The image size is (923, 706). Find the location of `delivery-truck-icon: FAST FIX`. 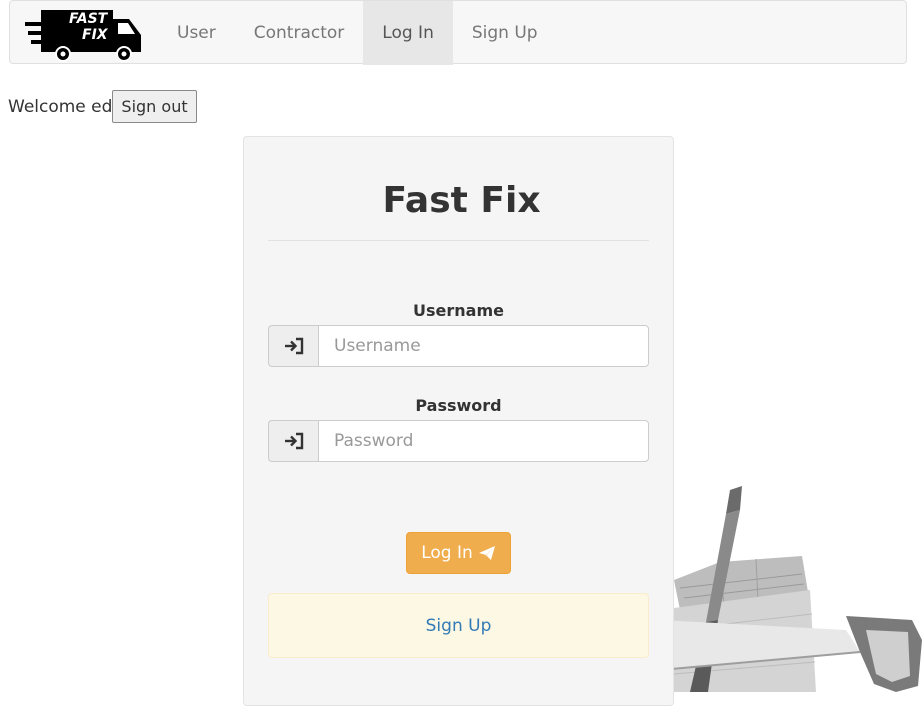

delivery-truck-icon: FAST FIX is located at coordinates (83, 36).